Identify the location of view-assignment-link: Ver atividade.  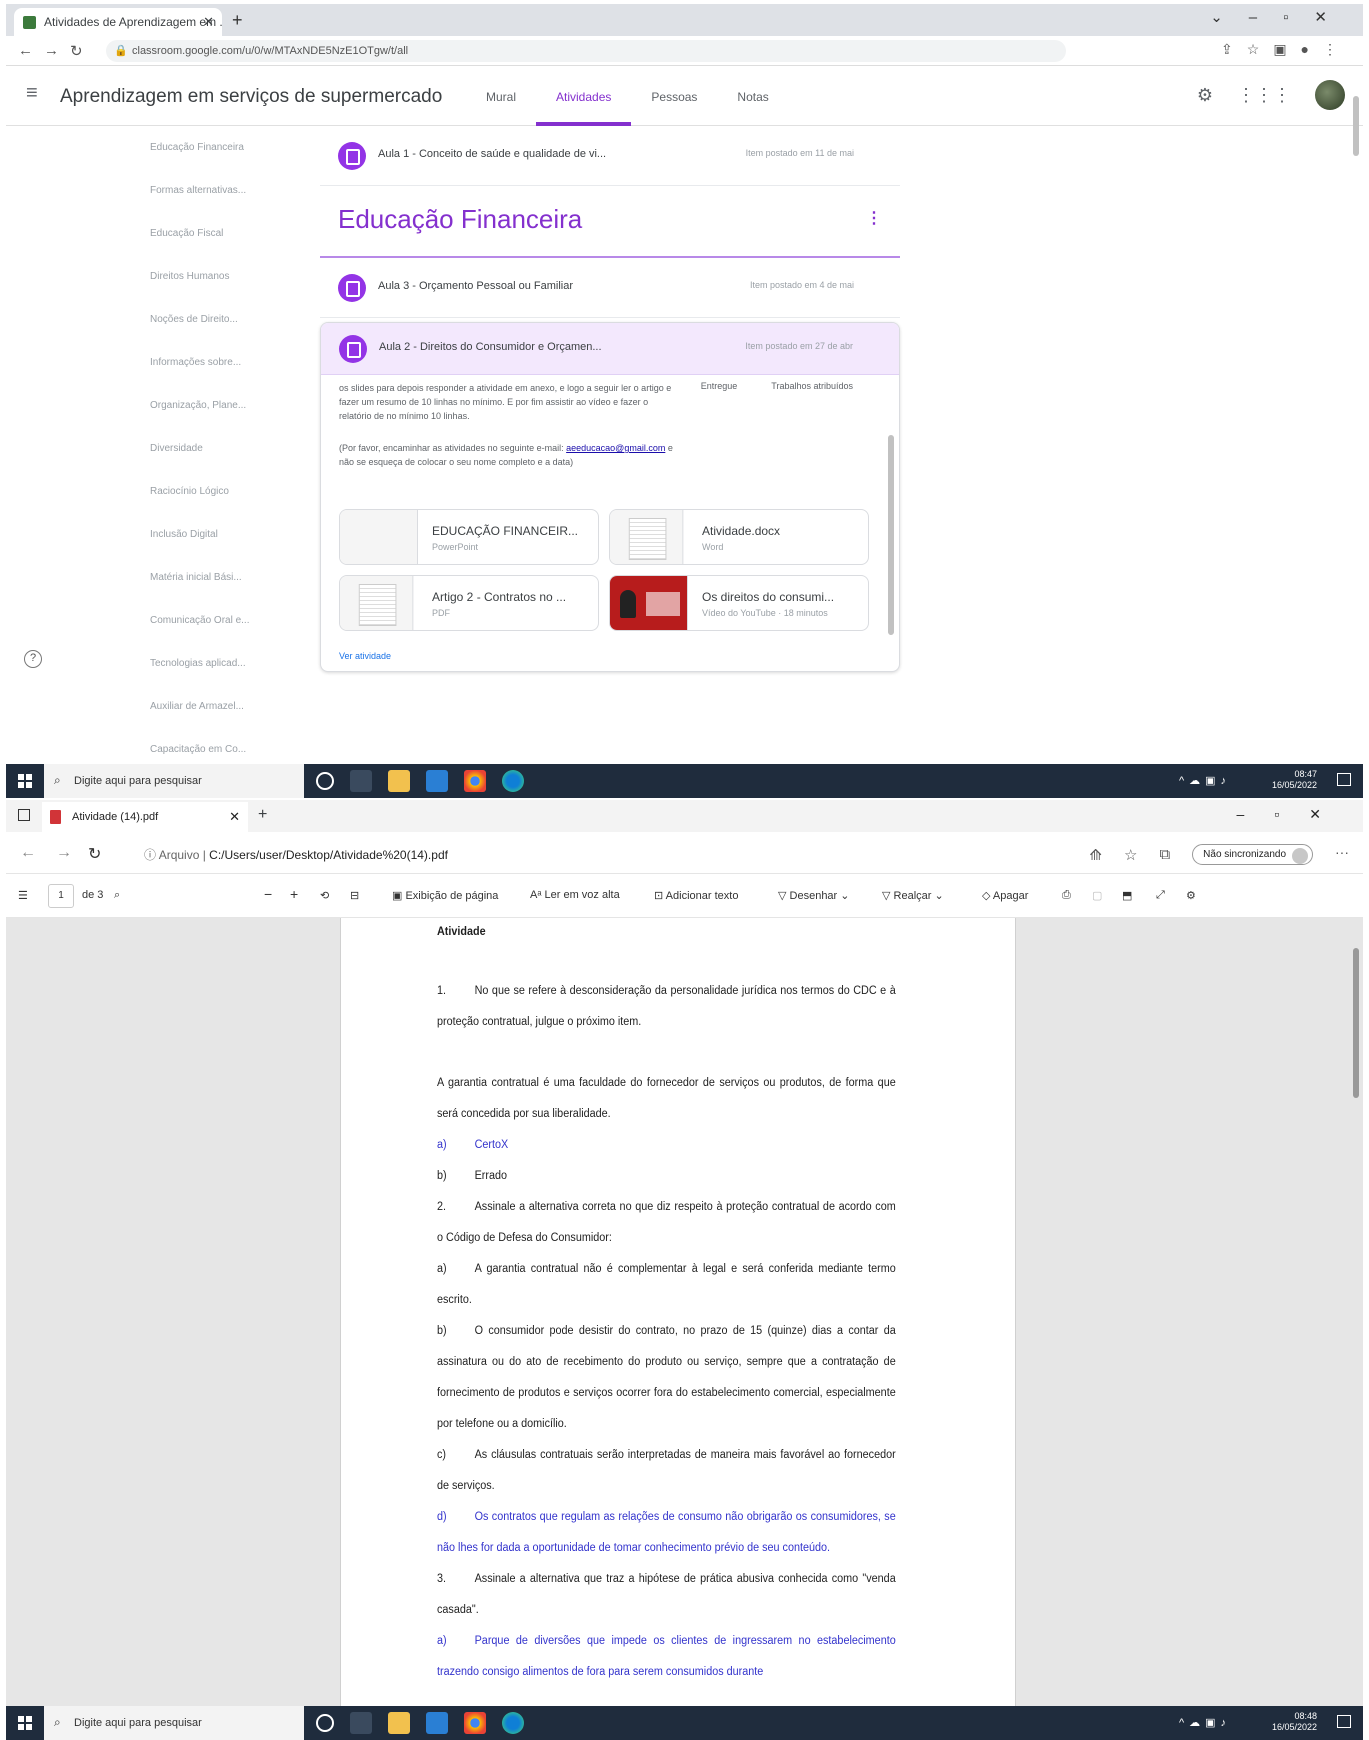
(365, 656).